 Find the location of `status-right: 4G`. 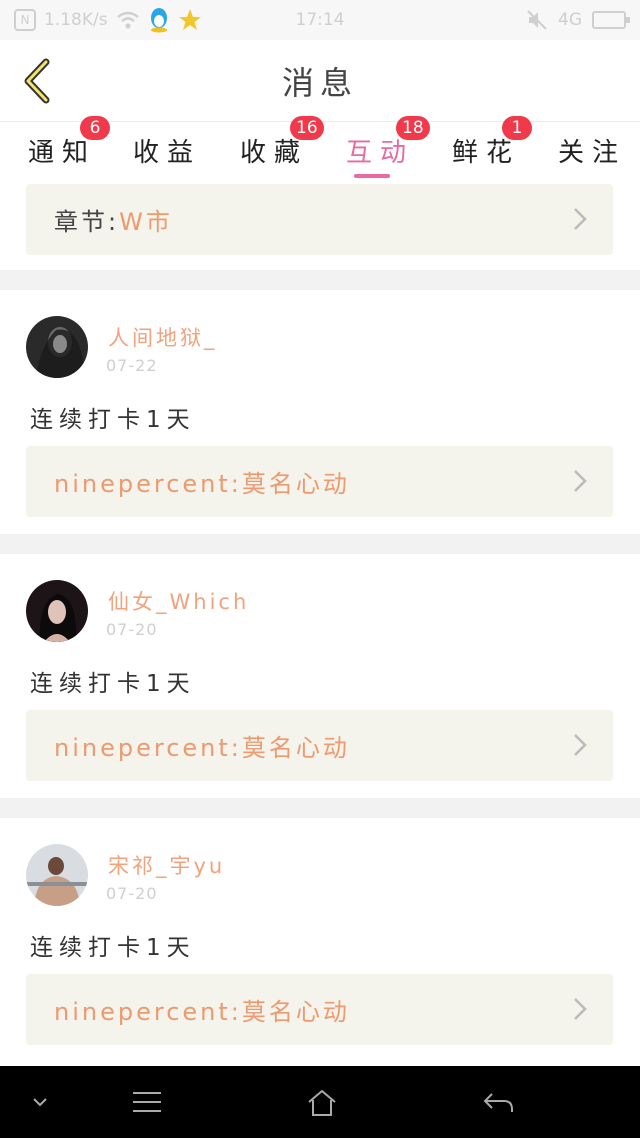

status-right: 4G is located at coordinates (578, 20).